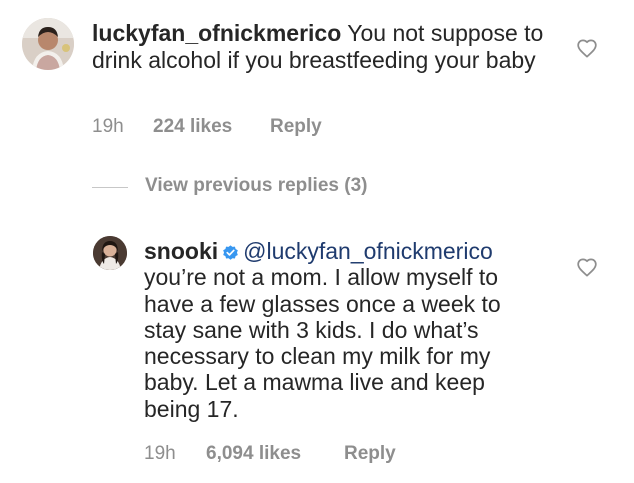 Image resolution: width=634 pixels, height=483 pixels. Describe the element at coordinates (256, 186) in the screenshot. I see `view-replies-label: View previous replies (3)` at that location.